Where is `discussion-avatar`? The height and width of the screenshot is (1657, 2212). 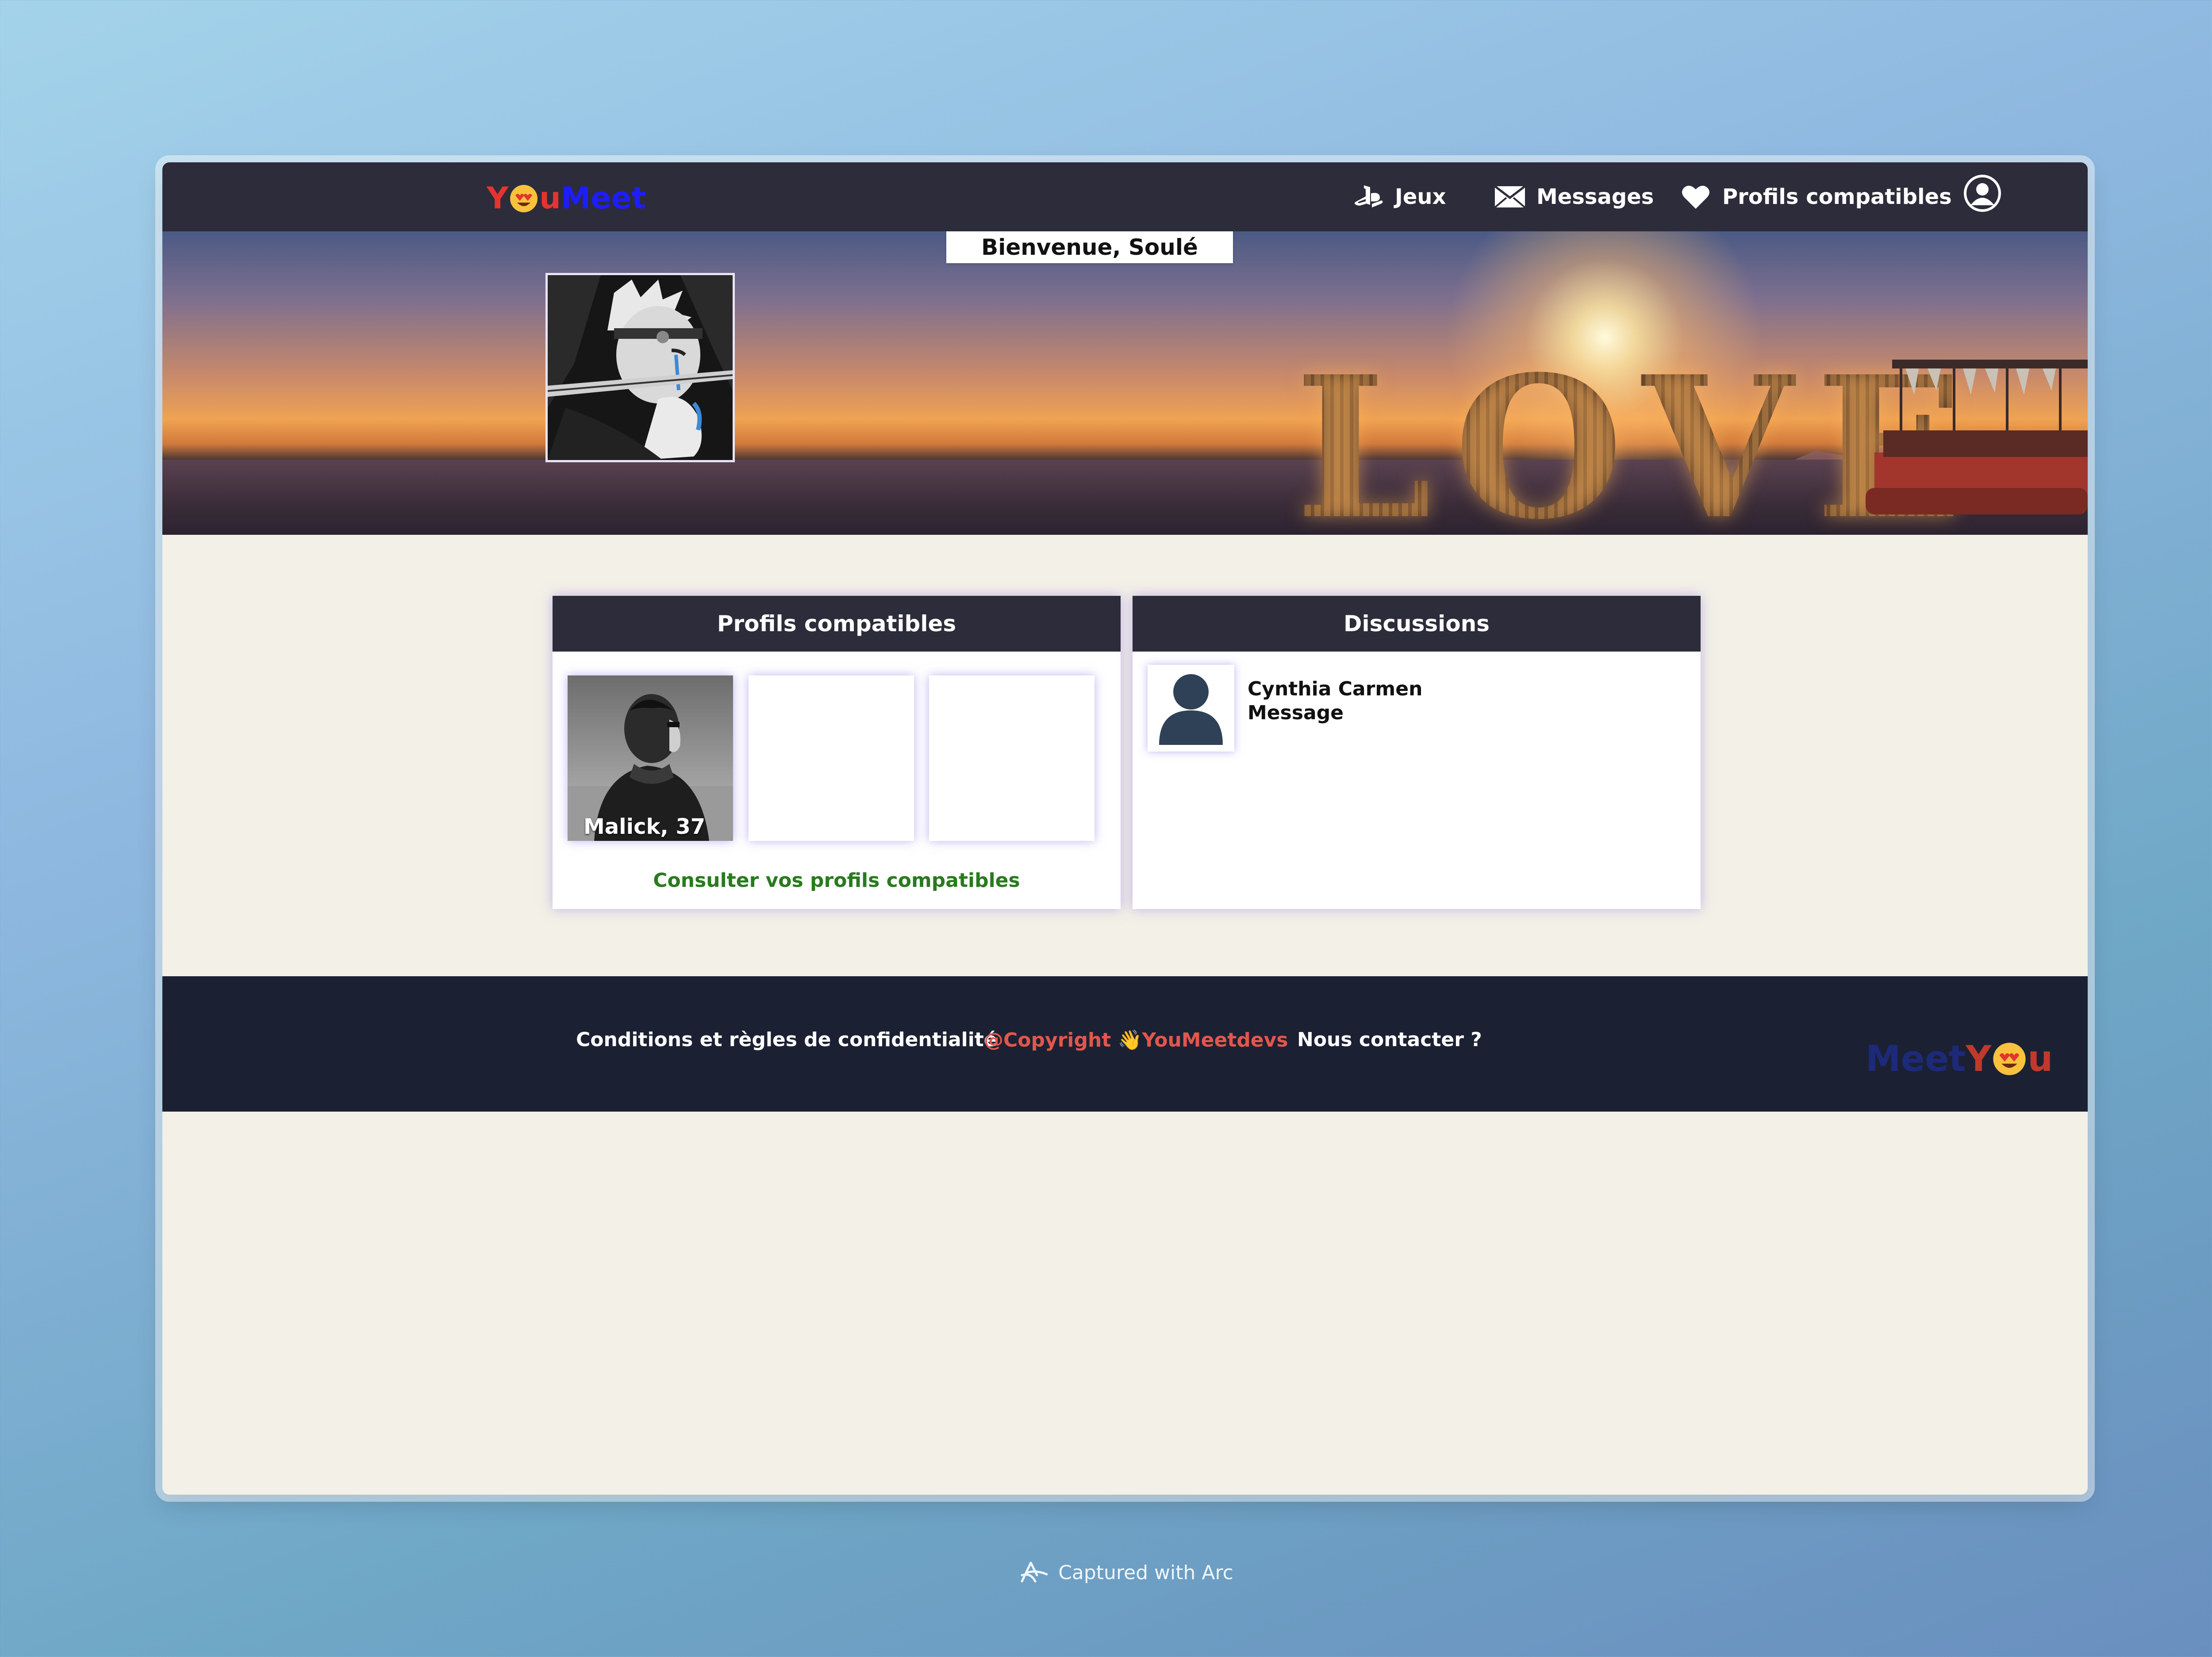 discussion-avatar is located at coordinates (1191, 708).